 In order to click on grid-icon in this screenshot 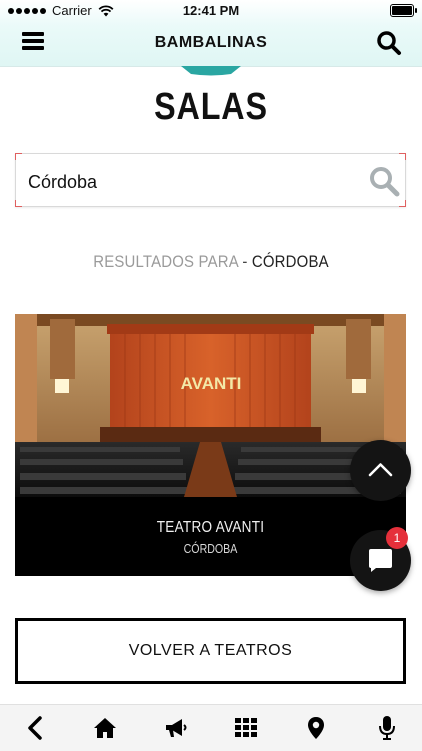, I will do `click(246, 727)`.